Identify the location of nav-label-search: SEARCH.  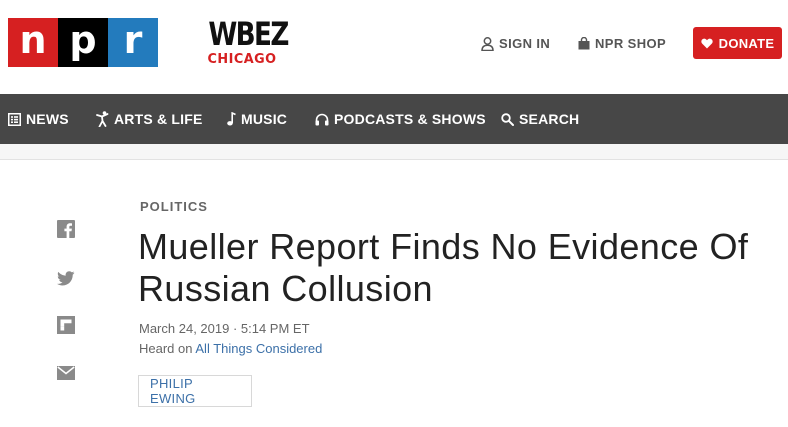
(549, 119).